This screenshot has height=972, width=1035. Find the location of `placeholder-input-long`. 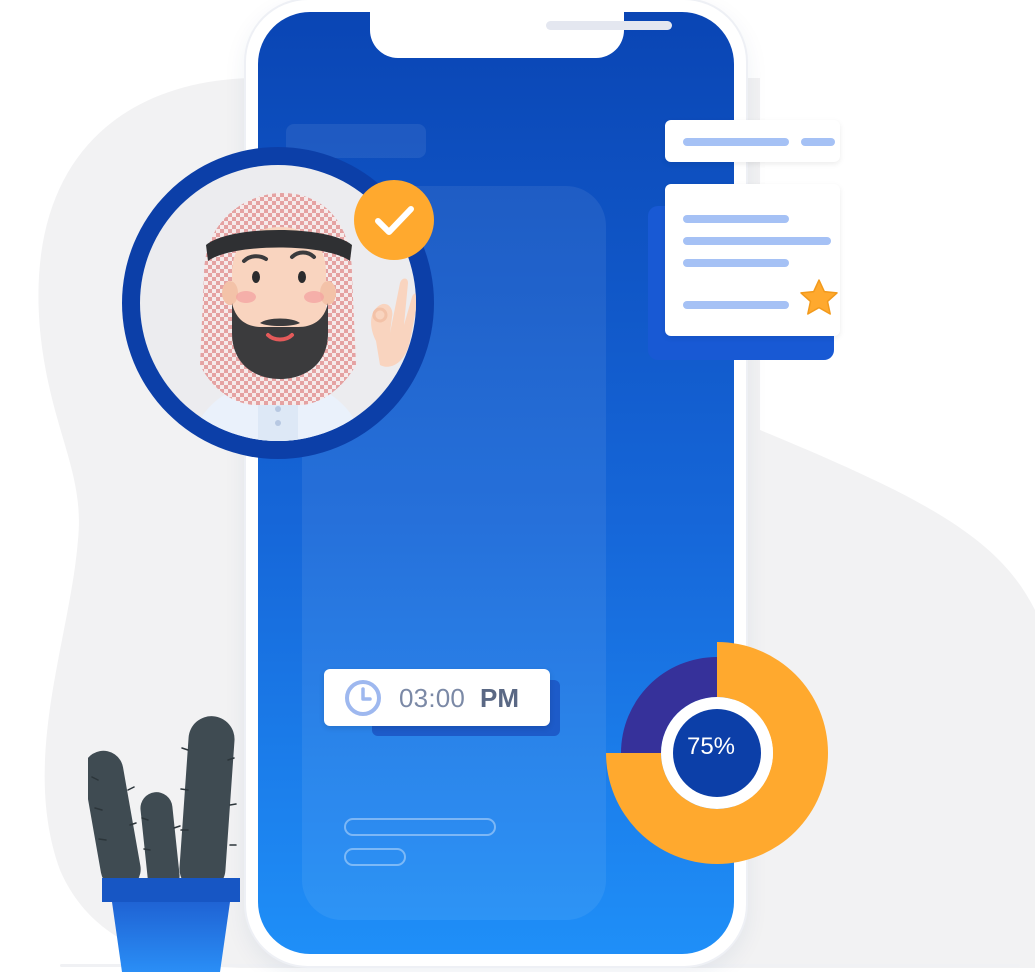

placeholder-input-long is located at coordinates (420, 827).